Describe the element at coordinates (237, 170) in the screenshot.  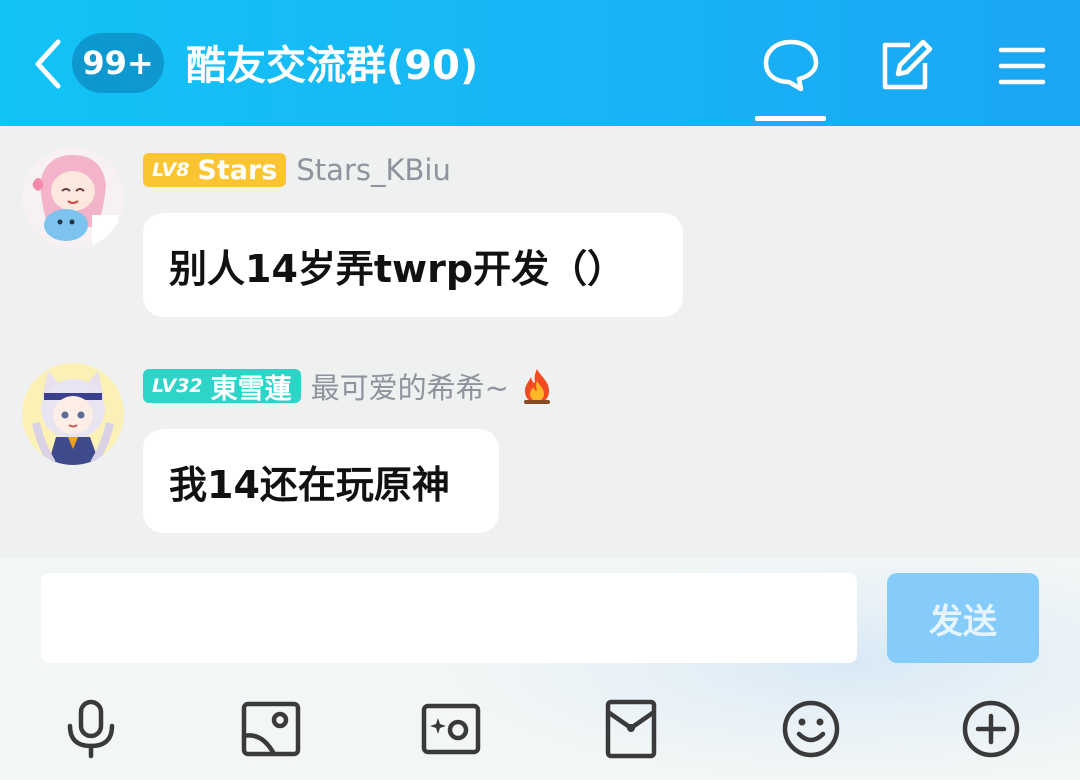
I see `level-title: Stars` at that location.